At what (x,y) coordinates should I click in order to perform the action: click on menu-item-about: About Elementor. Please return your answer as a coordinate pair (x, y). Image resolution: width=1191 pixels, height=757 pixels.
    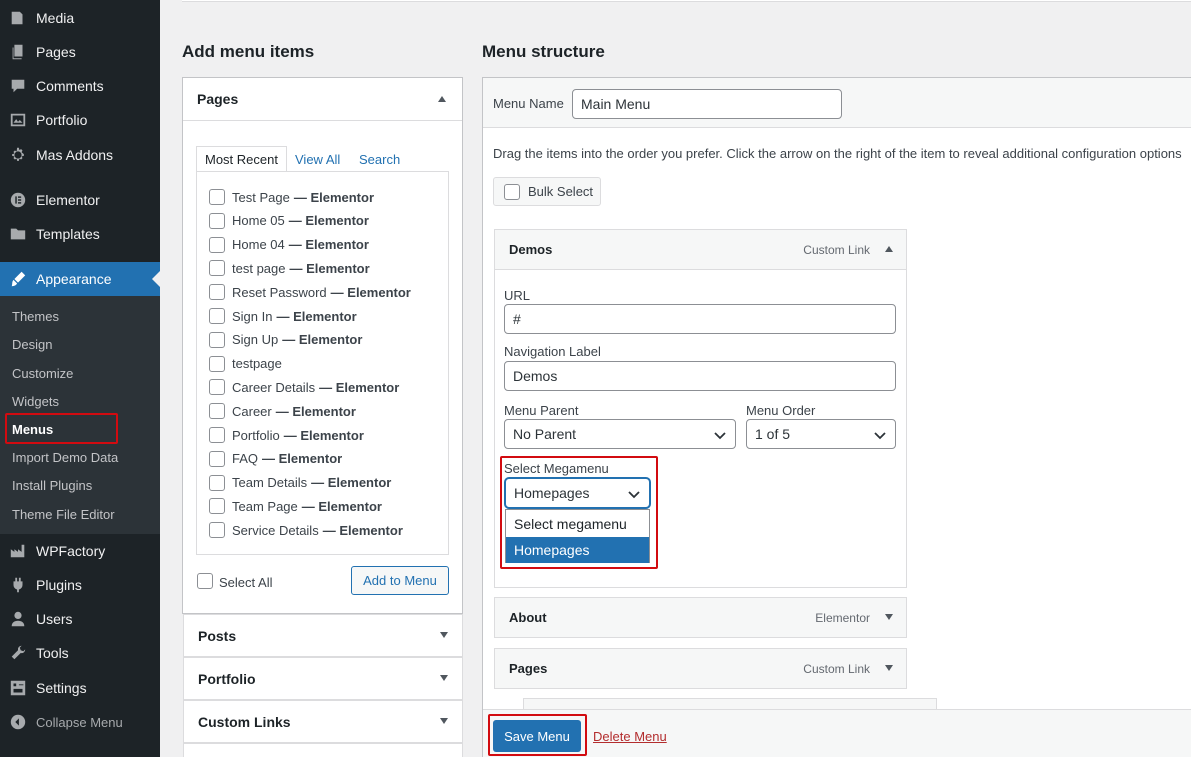
    Looking at the image, I should click on (700, 617).